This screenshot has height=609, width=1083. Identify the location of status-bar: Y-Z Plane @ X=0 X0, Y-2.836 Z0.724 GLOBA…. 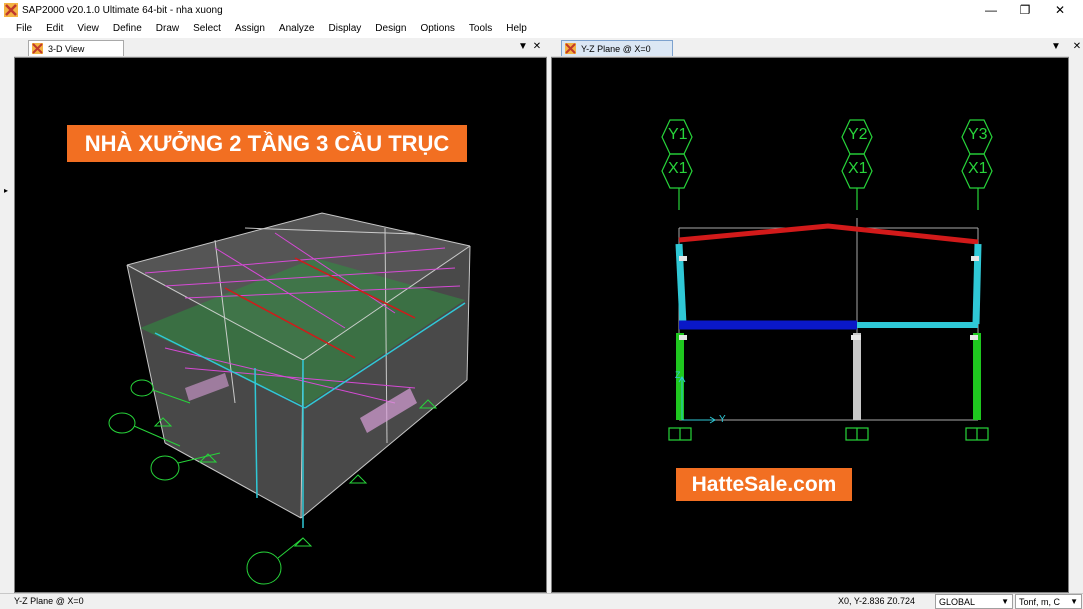
(541, 601).